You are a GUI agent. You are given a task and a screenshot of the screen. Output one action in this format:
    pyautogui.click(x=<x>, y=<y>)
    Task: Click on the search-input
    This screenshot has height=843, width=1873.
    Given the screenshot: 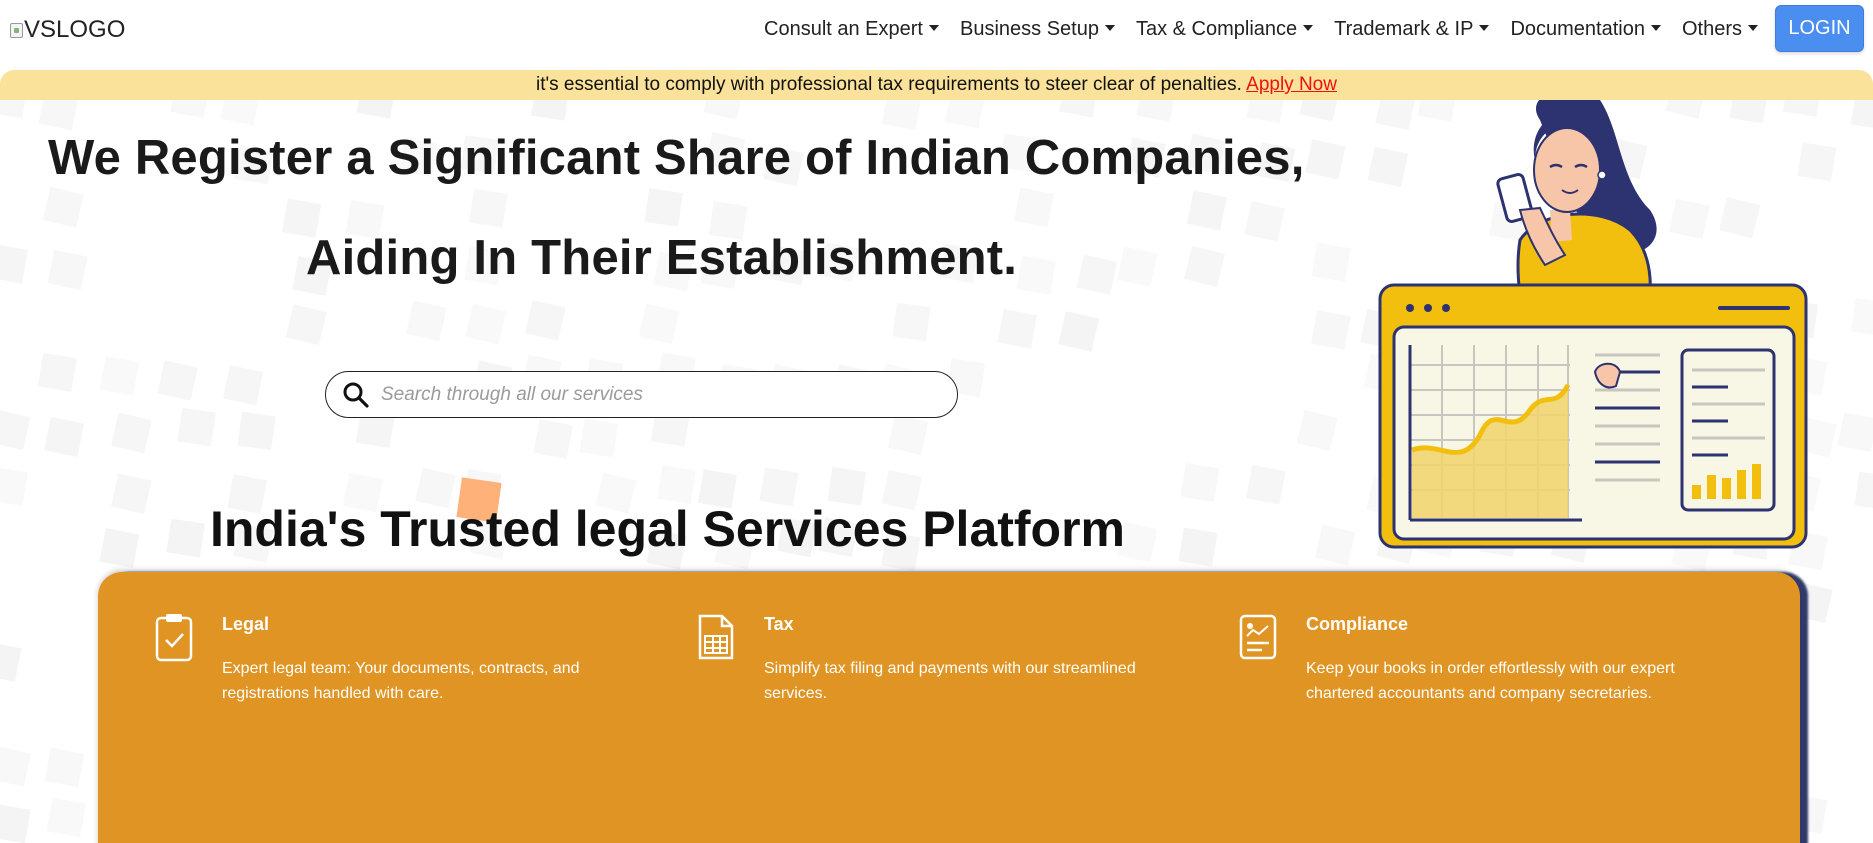 What is the action you would take?
    pyautogui.click(x=651, y=394)
    